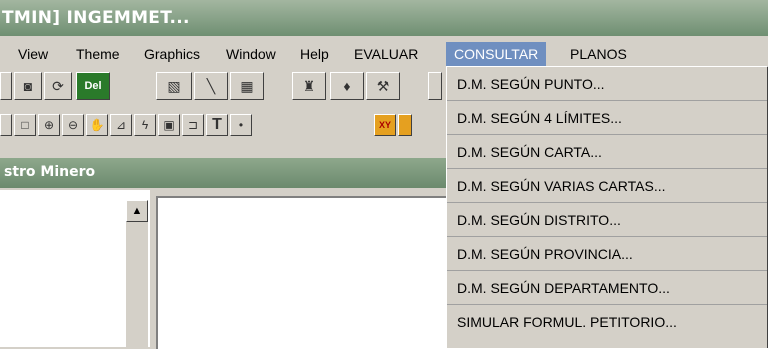 The width and height of the screenshot is (768, 349). I want to click on menu-planos: PLANOS, so click(598, 55).